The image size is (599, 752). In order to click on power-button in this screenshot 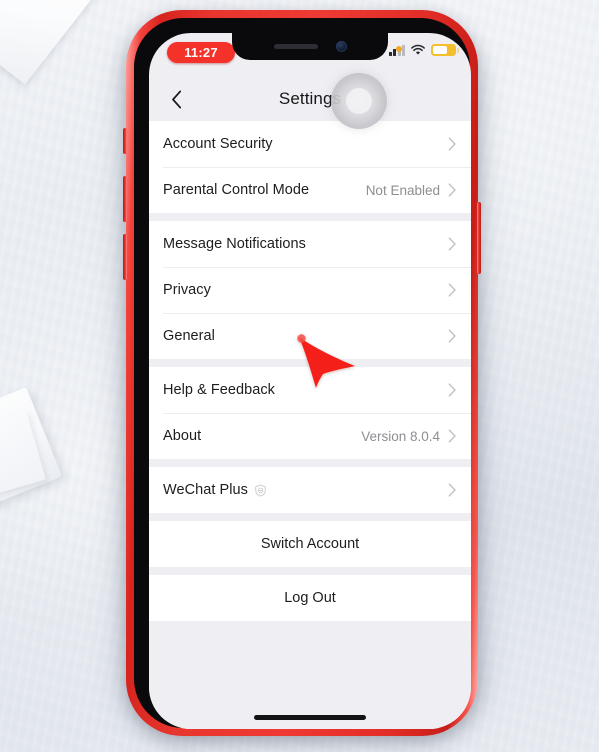, I will do `click(479, 238)`.